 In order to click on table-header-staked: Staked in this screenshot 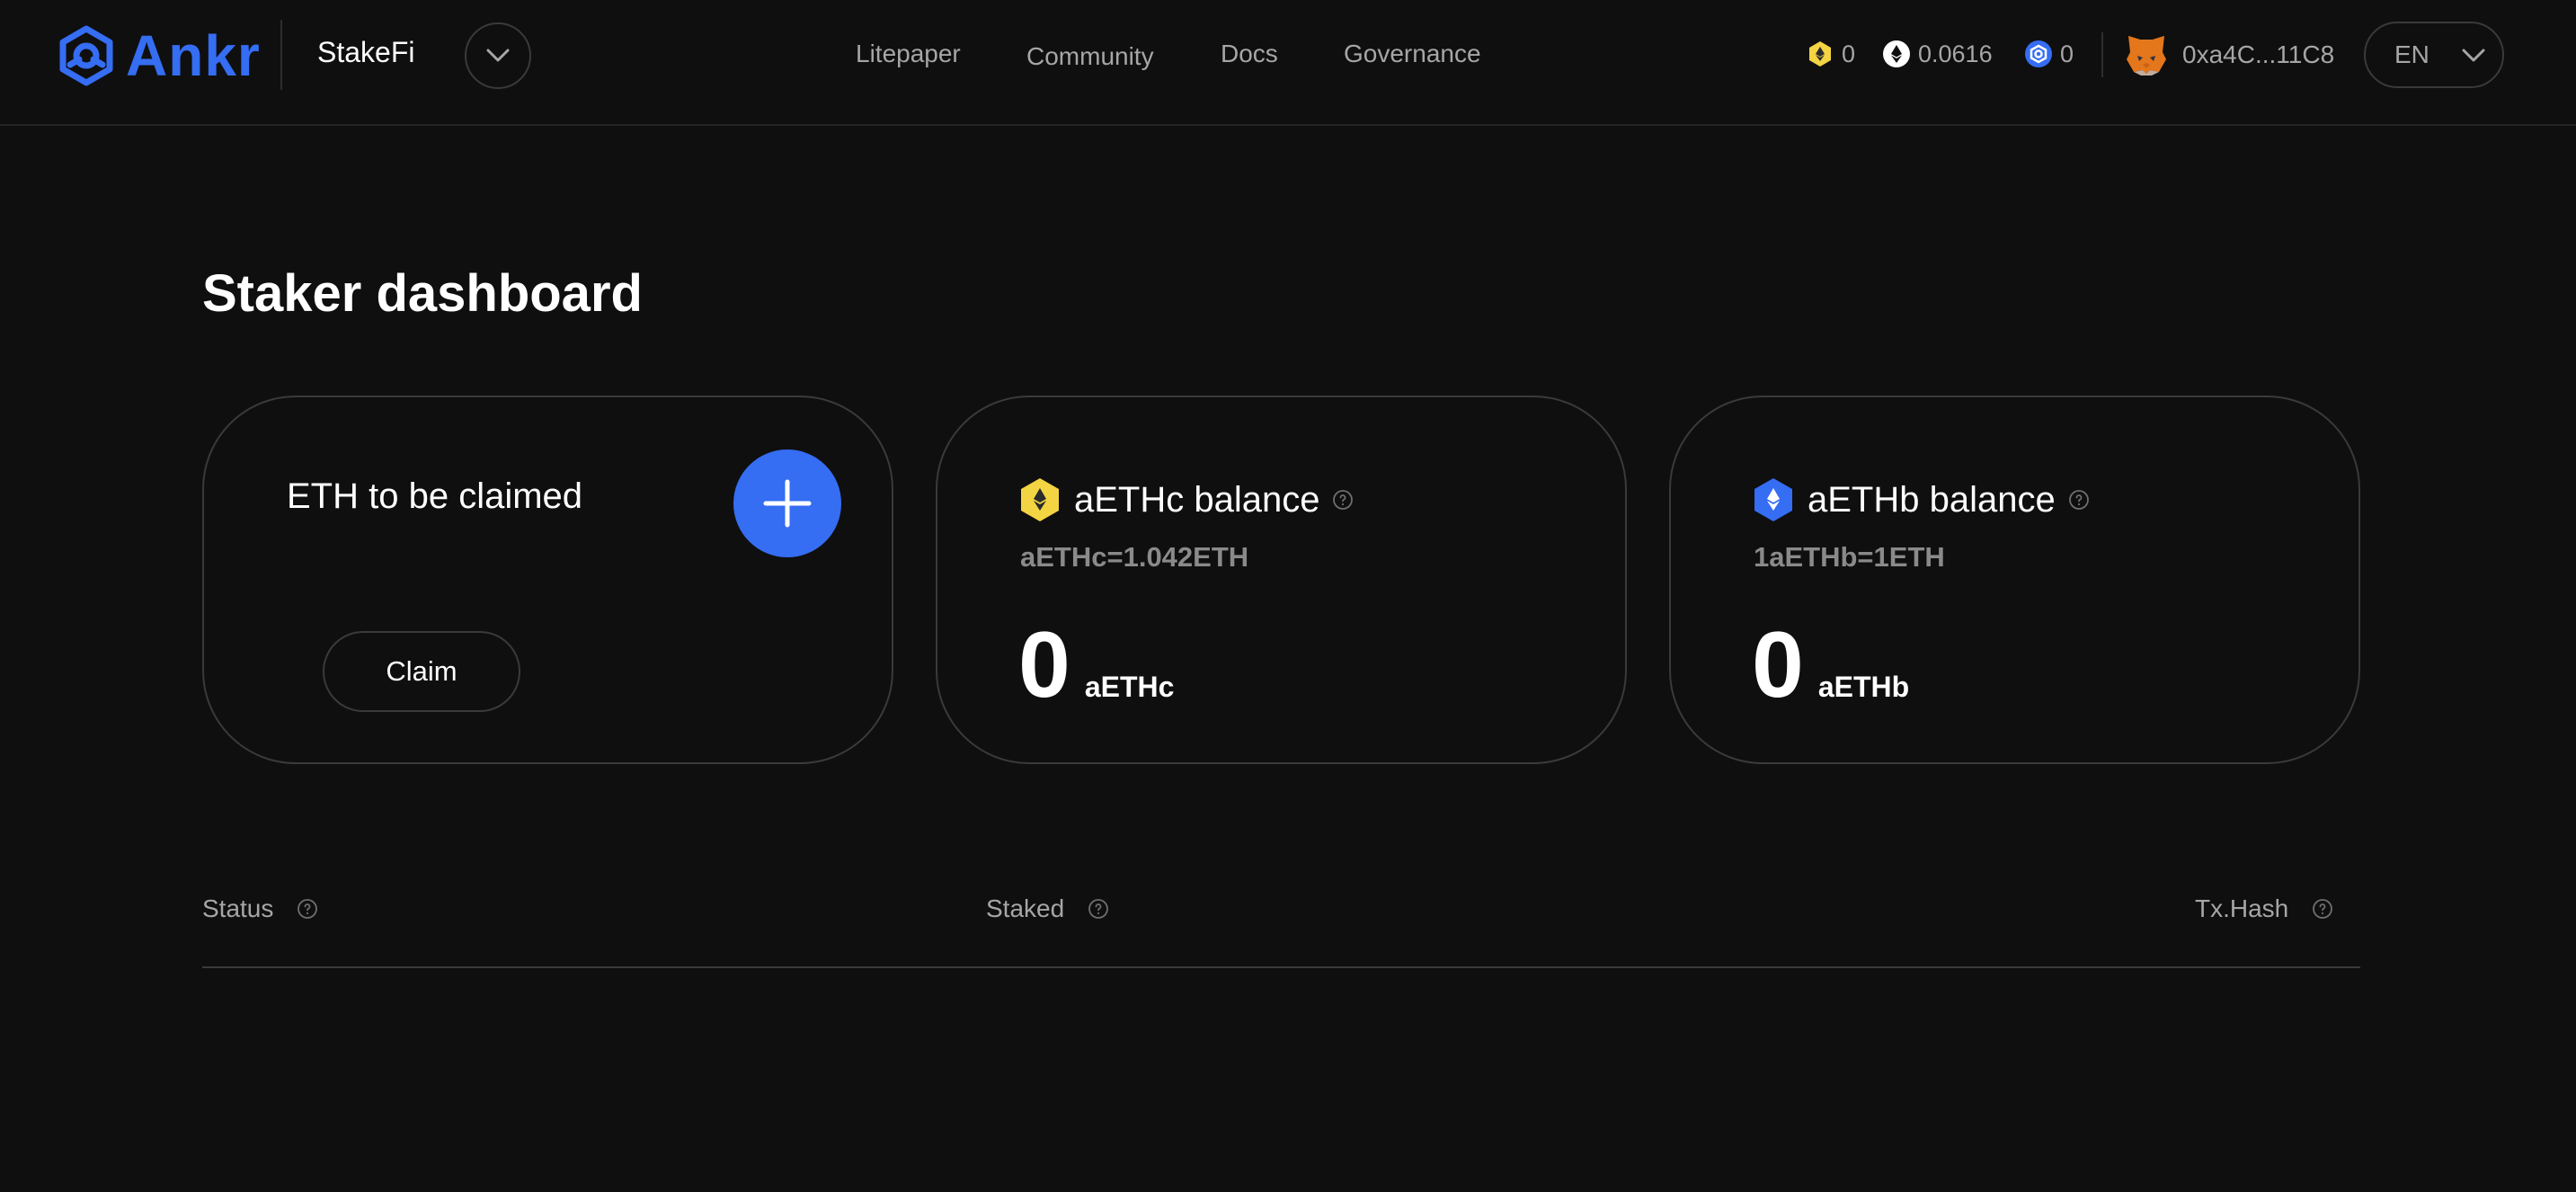, I will do `click(1047, 908)`.